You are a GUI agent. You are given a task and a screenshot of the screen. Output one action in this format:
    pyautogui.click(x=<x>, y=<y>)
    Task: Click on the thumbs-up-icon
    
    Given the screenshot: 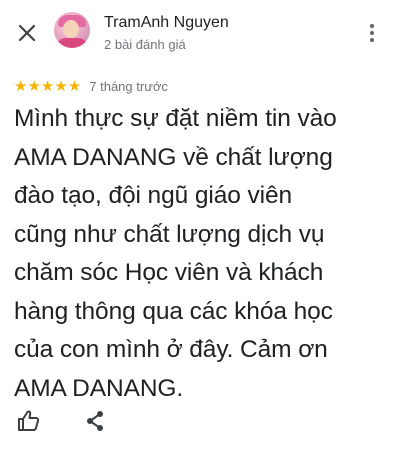 What is the action you would take?
    pyautogui.click(x=29, y=420)
    